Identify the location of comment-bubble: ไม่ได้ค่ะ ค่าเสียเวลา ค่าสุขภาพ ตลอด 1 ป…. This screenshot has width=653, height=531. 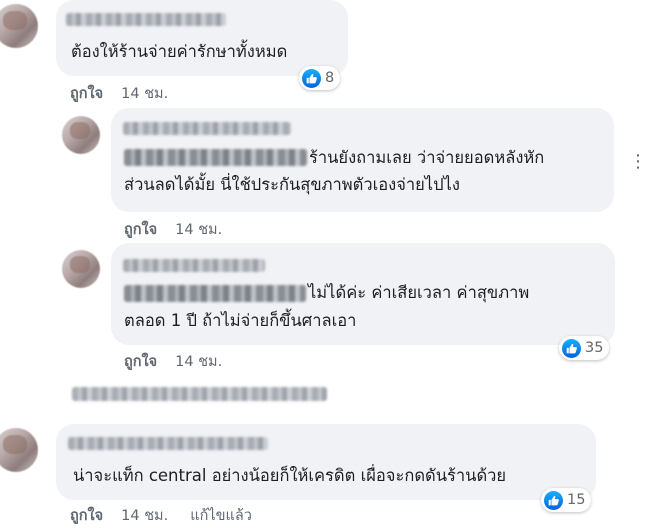
(363, 294).